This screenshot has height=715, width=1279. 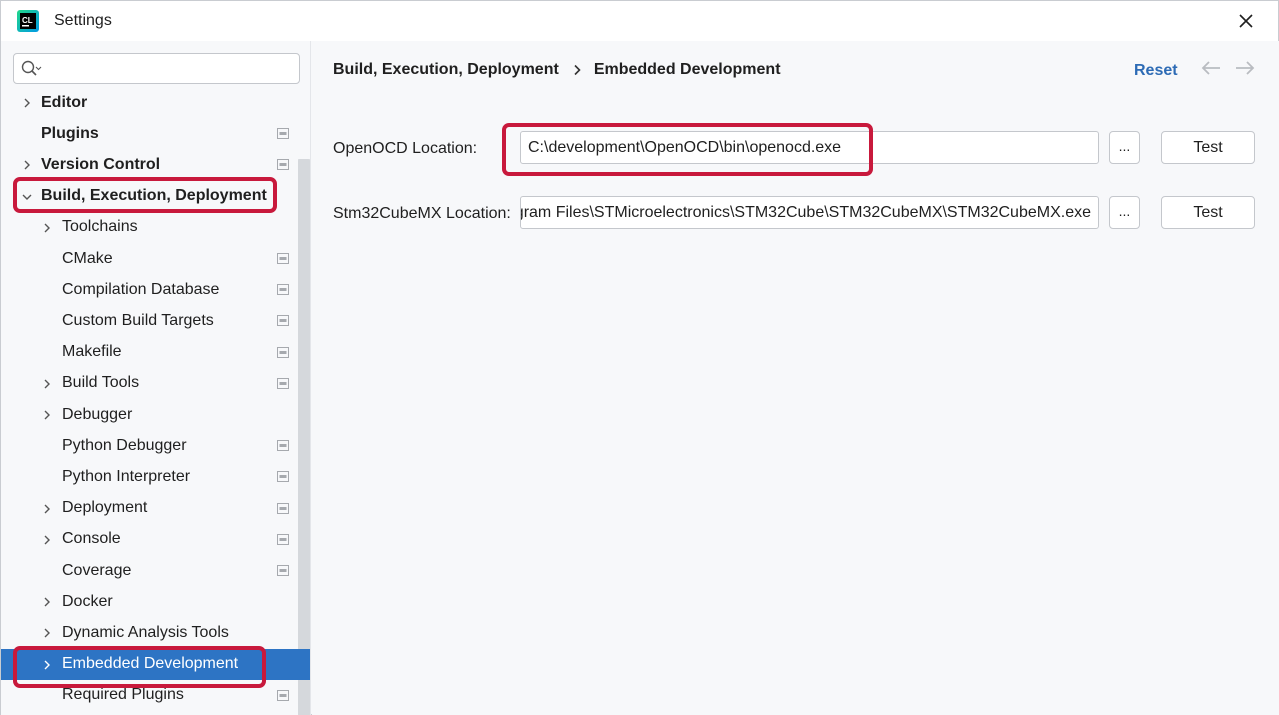 I want to click on tree-item-label: Coverage, so click(x=97, y=570).